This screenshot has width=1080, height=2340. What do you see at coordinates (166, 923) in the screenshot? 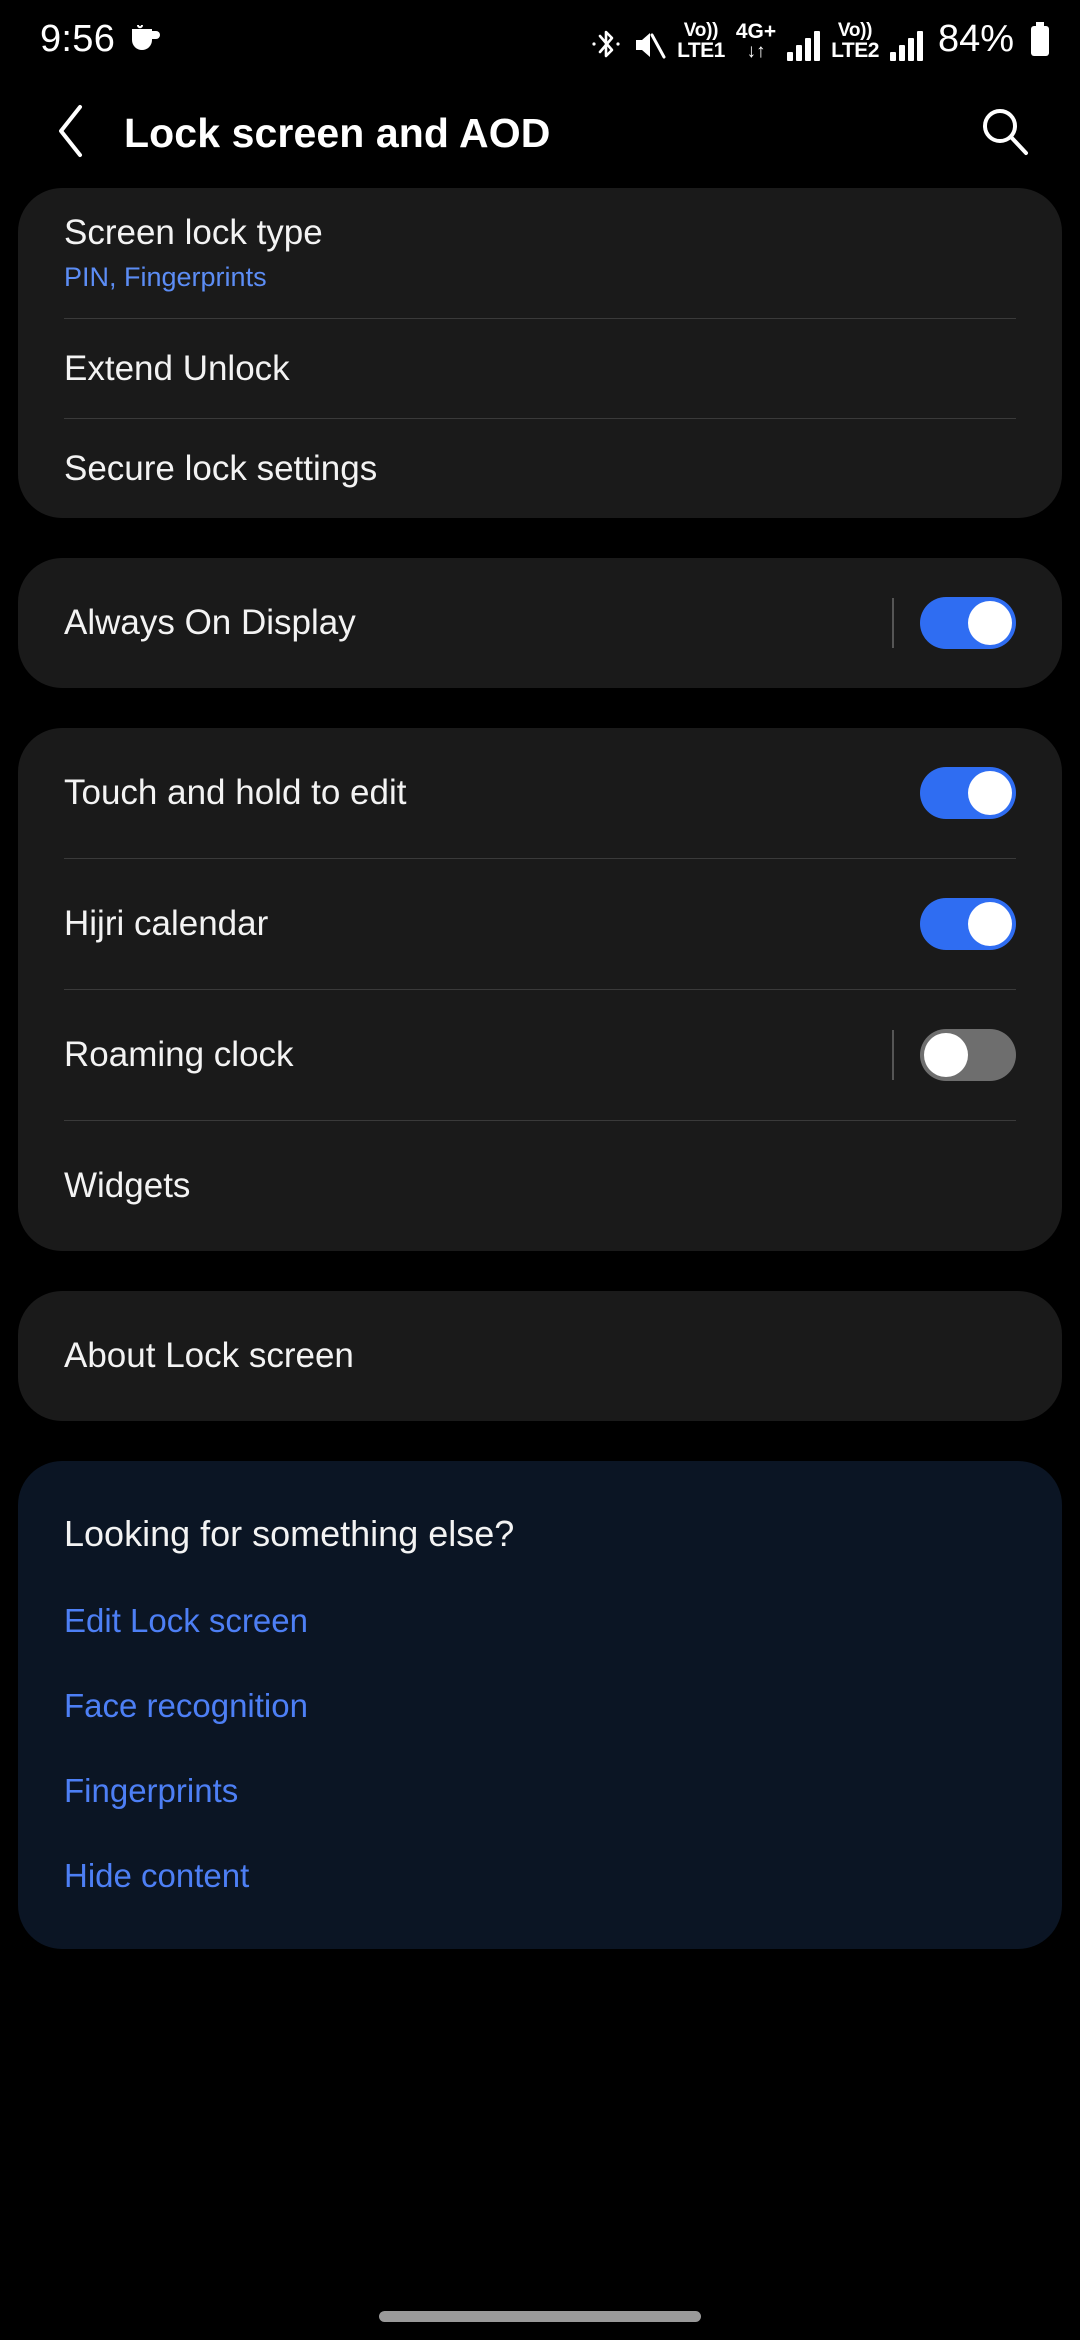
I see `setting-label: Hijri calendar` at bounding box center [166, 923].